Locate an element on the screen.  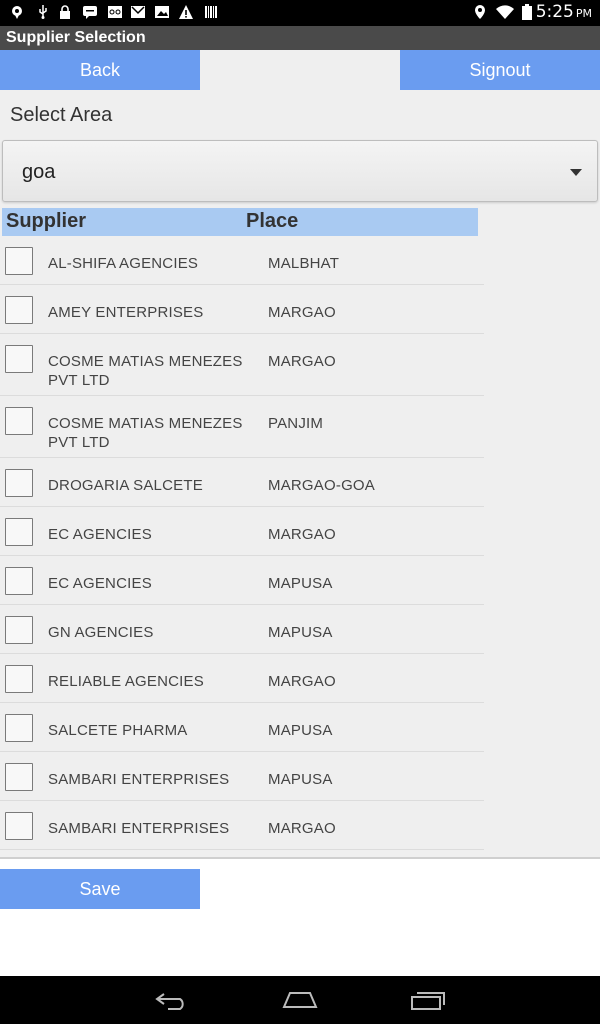
table-row: COSME MATIAS MENEZES PVT LTD MARGAO is located at coordinates (242, 365).